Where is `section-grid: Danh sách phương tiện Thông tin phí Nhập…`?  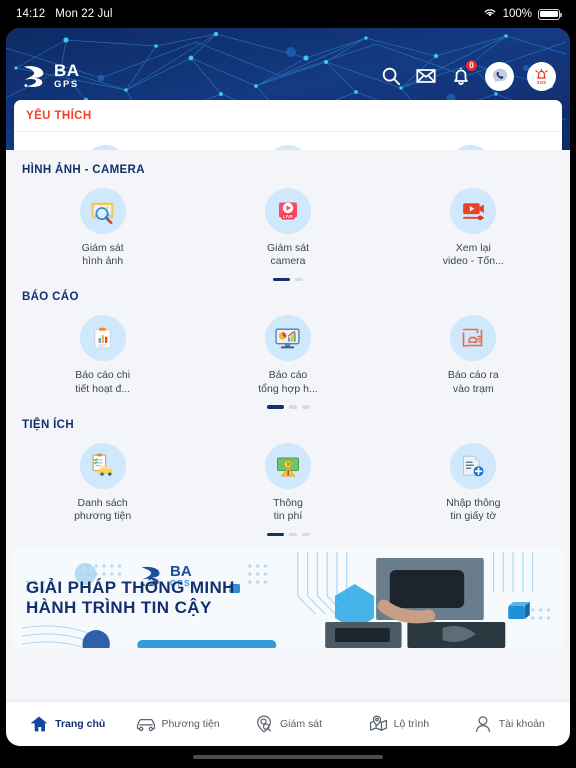 section-grid: Danh sách phương tiện Thông tin phí Nhập… is located at coordinates (288, 479).